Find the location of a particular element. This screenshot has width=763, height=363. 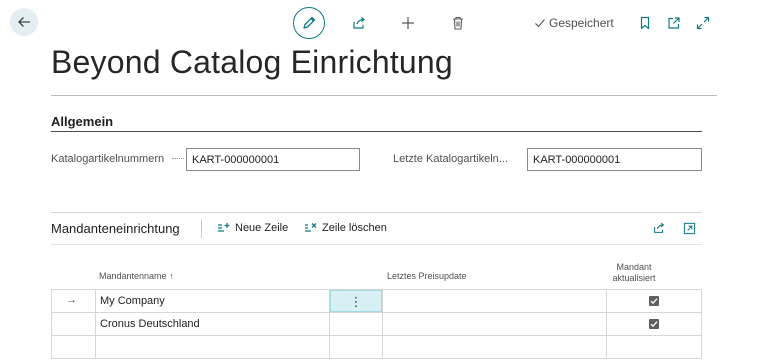

new-line-button: Neue Zeile is located at coordinates (252, 228).